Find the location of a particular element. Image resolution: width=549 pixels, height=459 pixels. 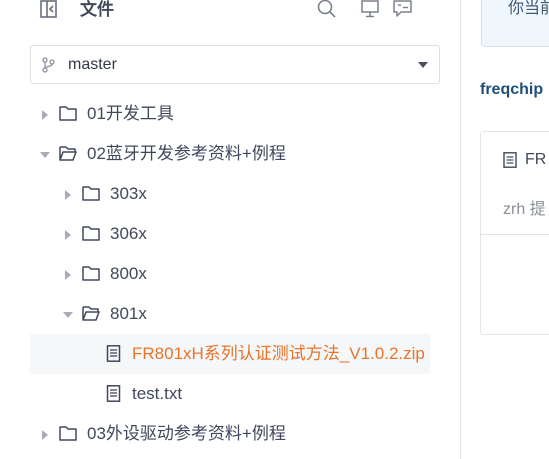

tree-node-label: 02蓝牙开发参考资料+例程 is located at coordinates (186, 153).